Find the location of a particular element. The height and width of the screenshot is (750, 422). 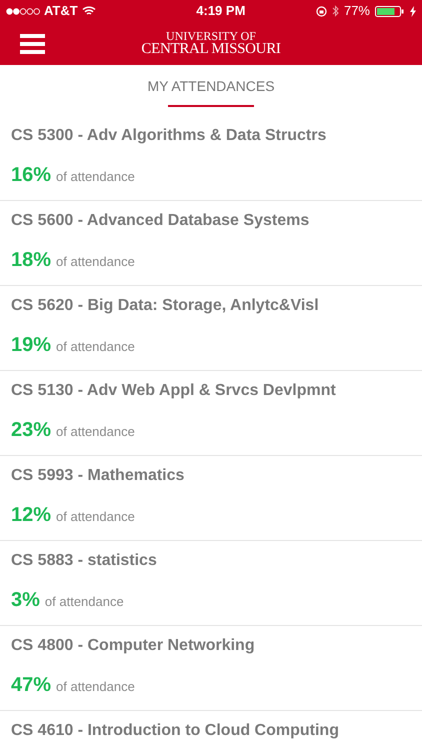

attendance-percent: 23% is located at coordinates (31, 430).